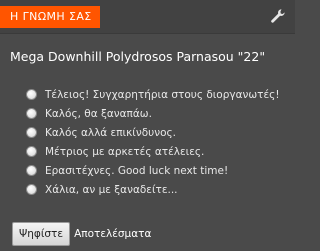 The image size is (320, 251). I want to click on poll-option-label: Τέλειος! Συγχαρητήρια στους διοργανωτές!, so click(162, 94).